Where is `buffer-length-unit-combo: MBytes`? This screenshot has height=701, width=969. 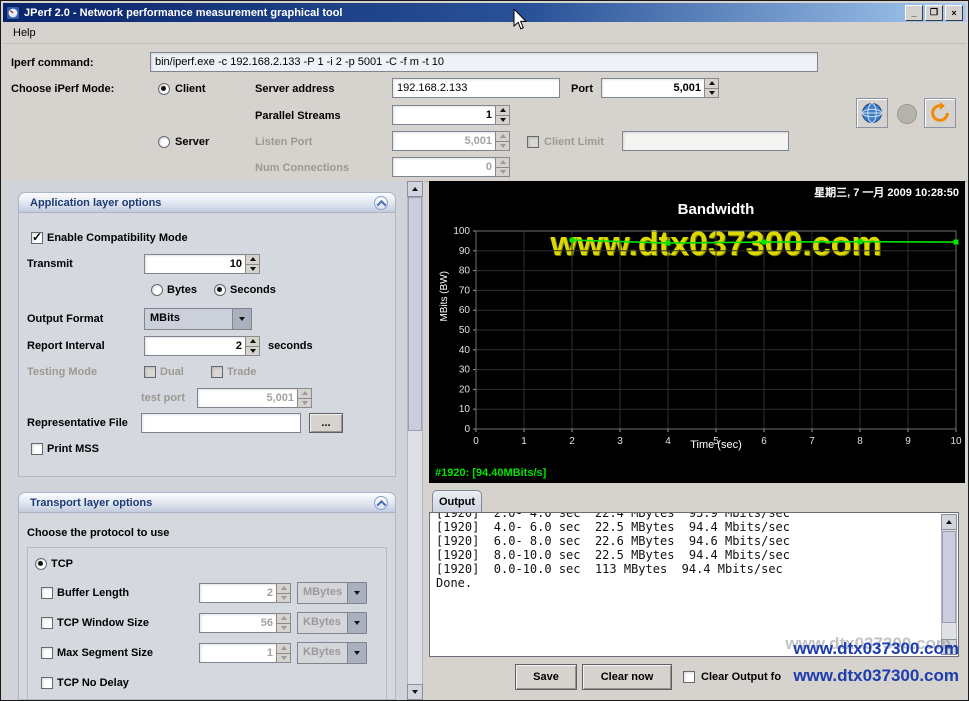 buffer-length-unit-combo: MBytes is located at coordinates (332, 593).